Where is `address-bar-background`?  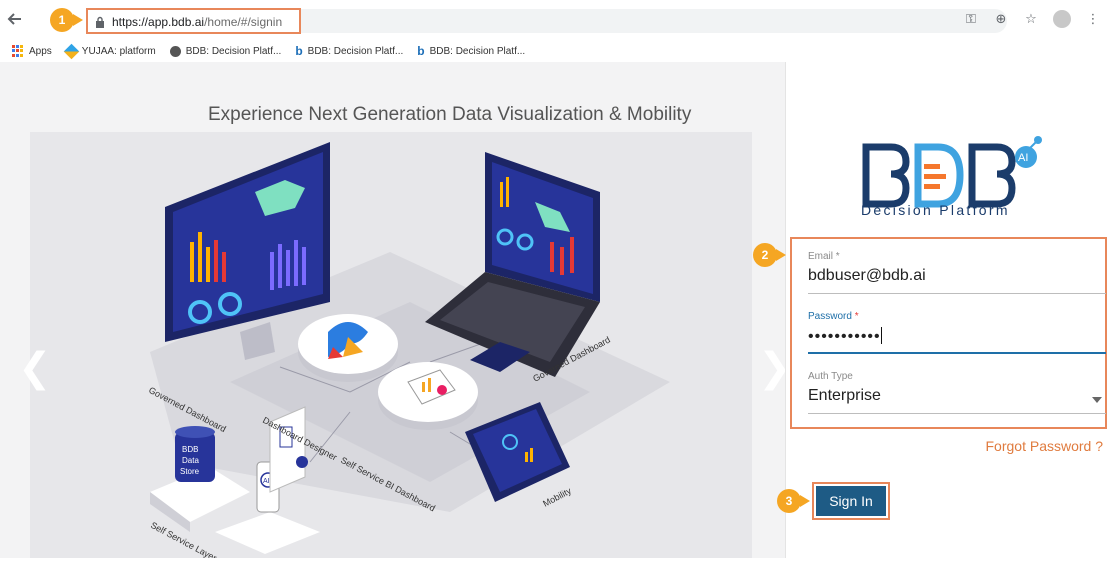 address-bar-background is located at coordinates (653, 21).